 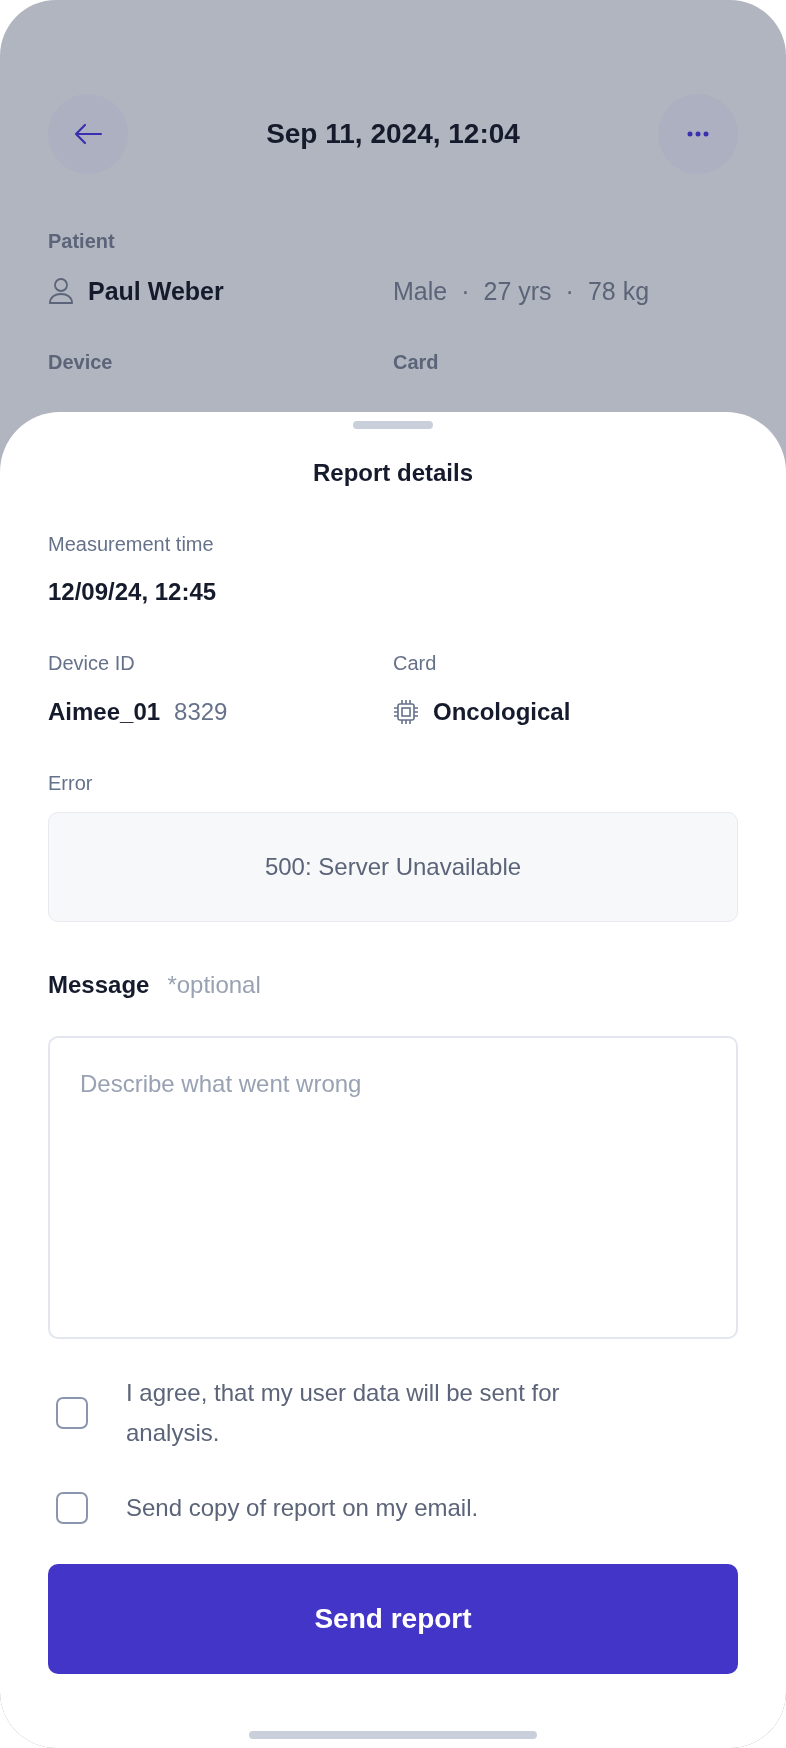 I want to click on chip-icon, so click(x=406, y=712).